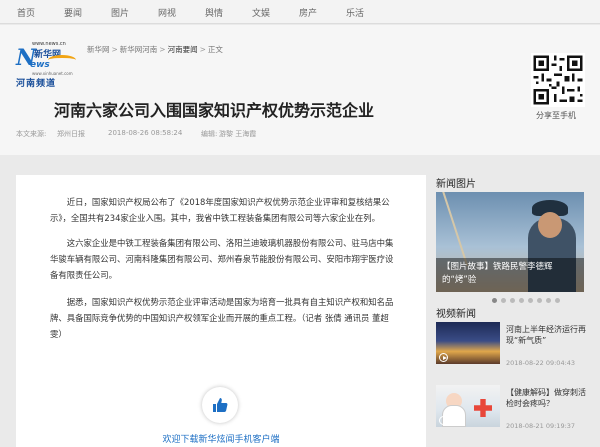 This screenshot has width=600, height=447. Describe the element at coordinates (456, 314) in the screenshot. I see `video-news-heading: 视频新闻` at that location.